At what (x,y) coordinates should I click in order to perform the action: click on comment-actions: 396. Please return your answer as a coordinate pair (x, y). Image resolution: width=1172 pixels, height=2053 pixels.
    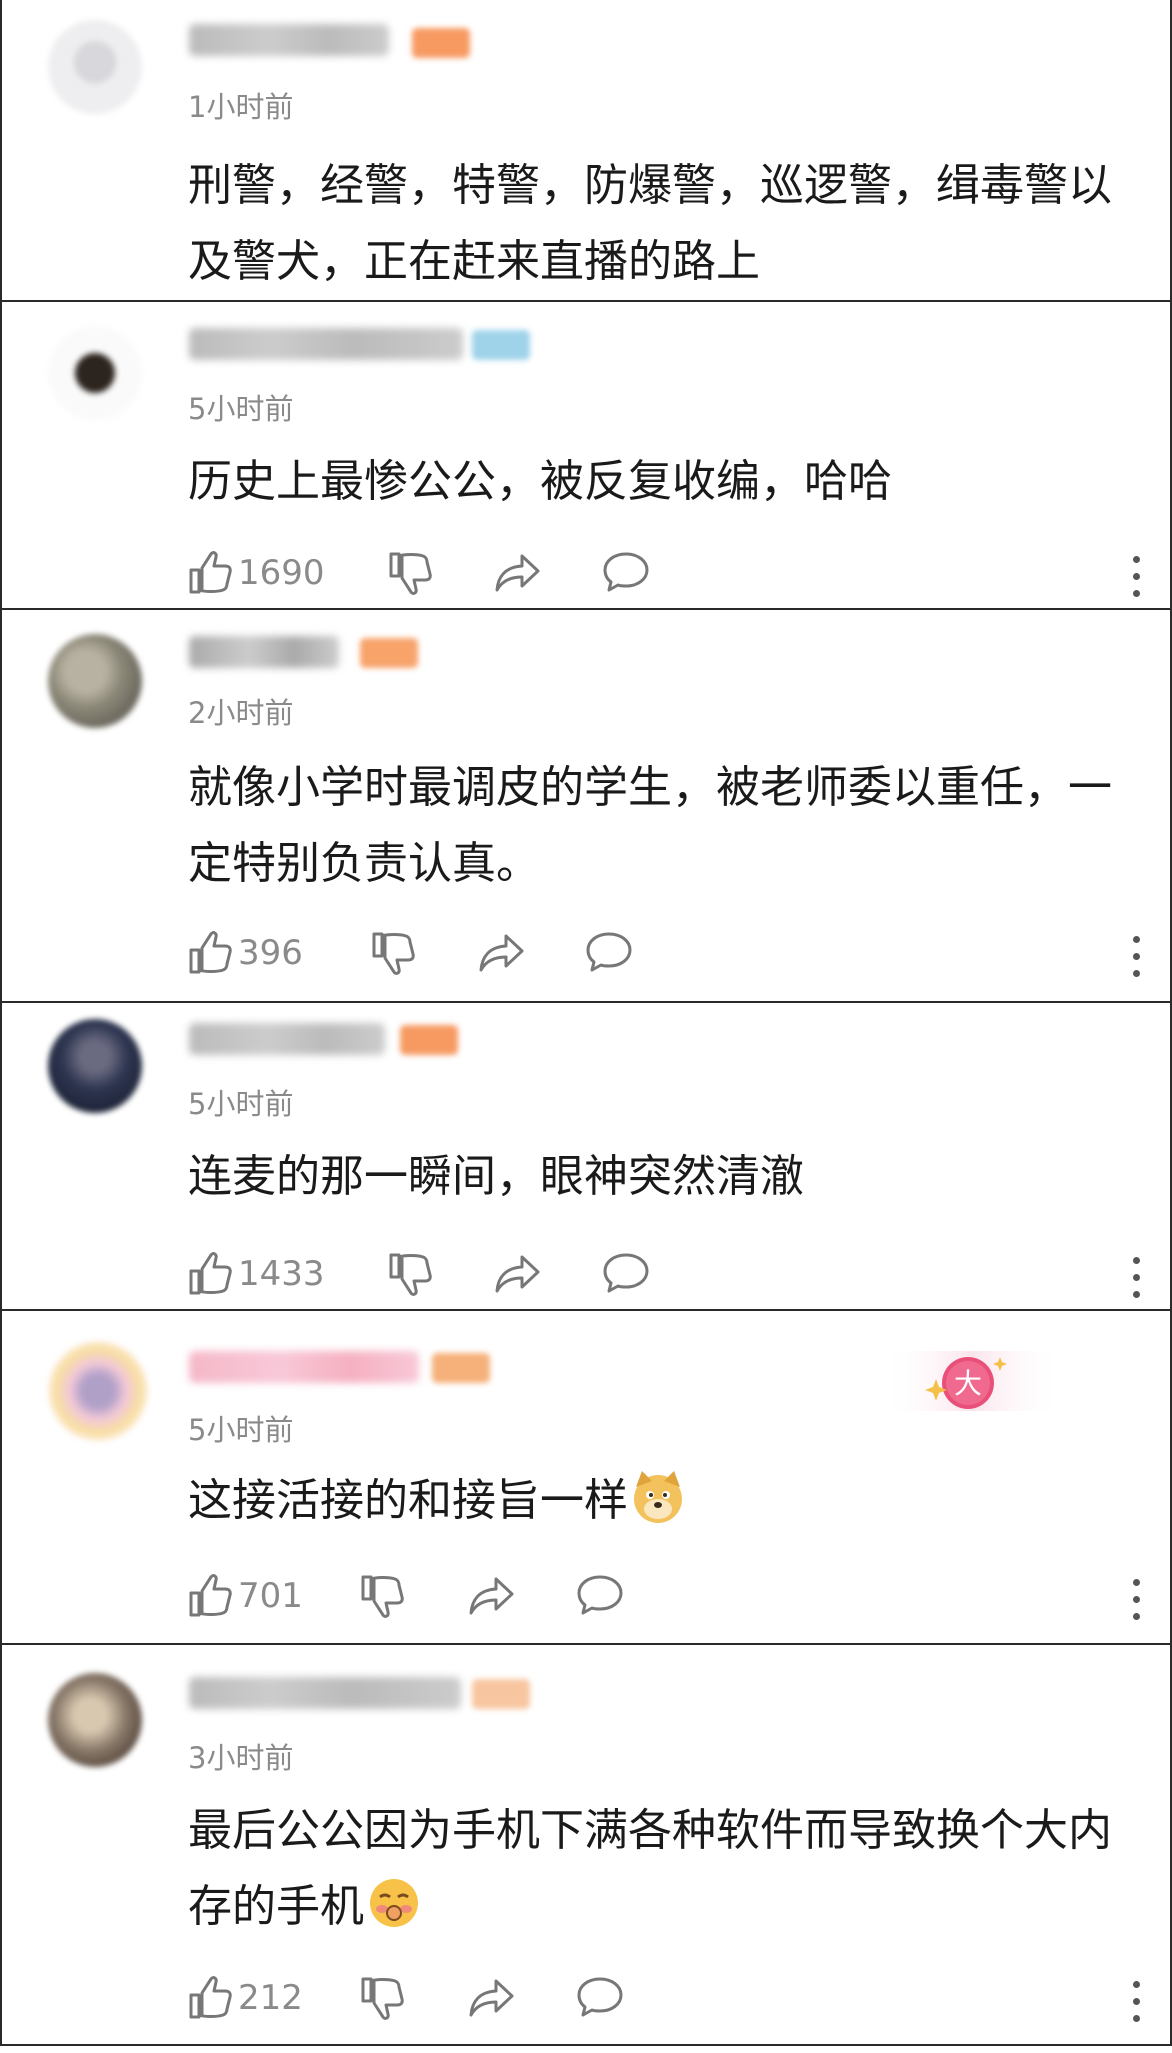
    Looking at the image, I should click on (668, 956).